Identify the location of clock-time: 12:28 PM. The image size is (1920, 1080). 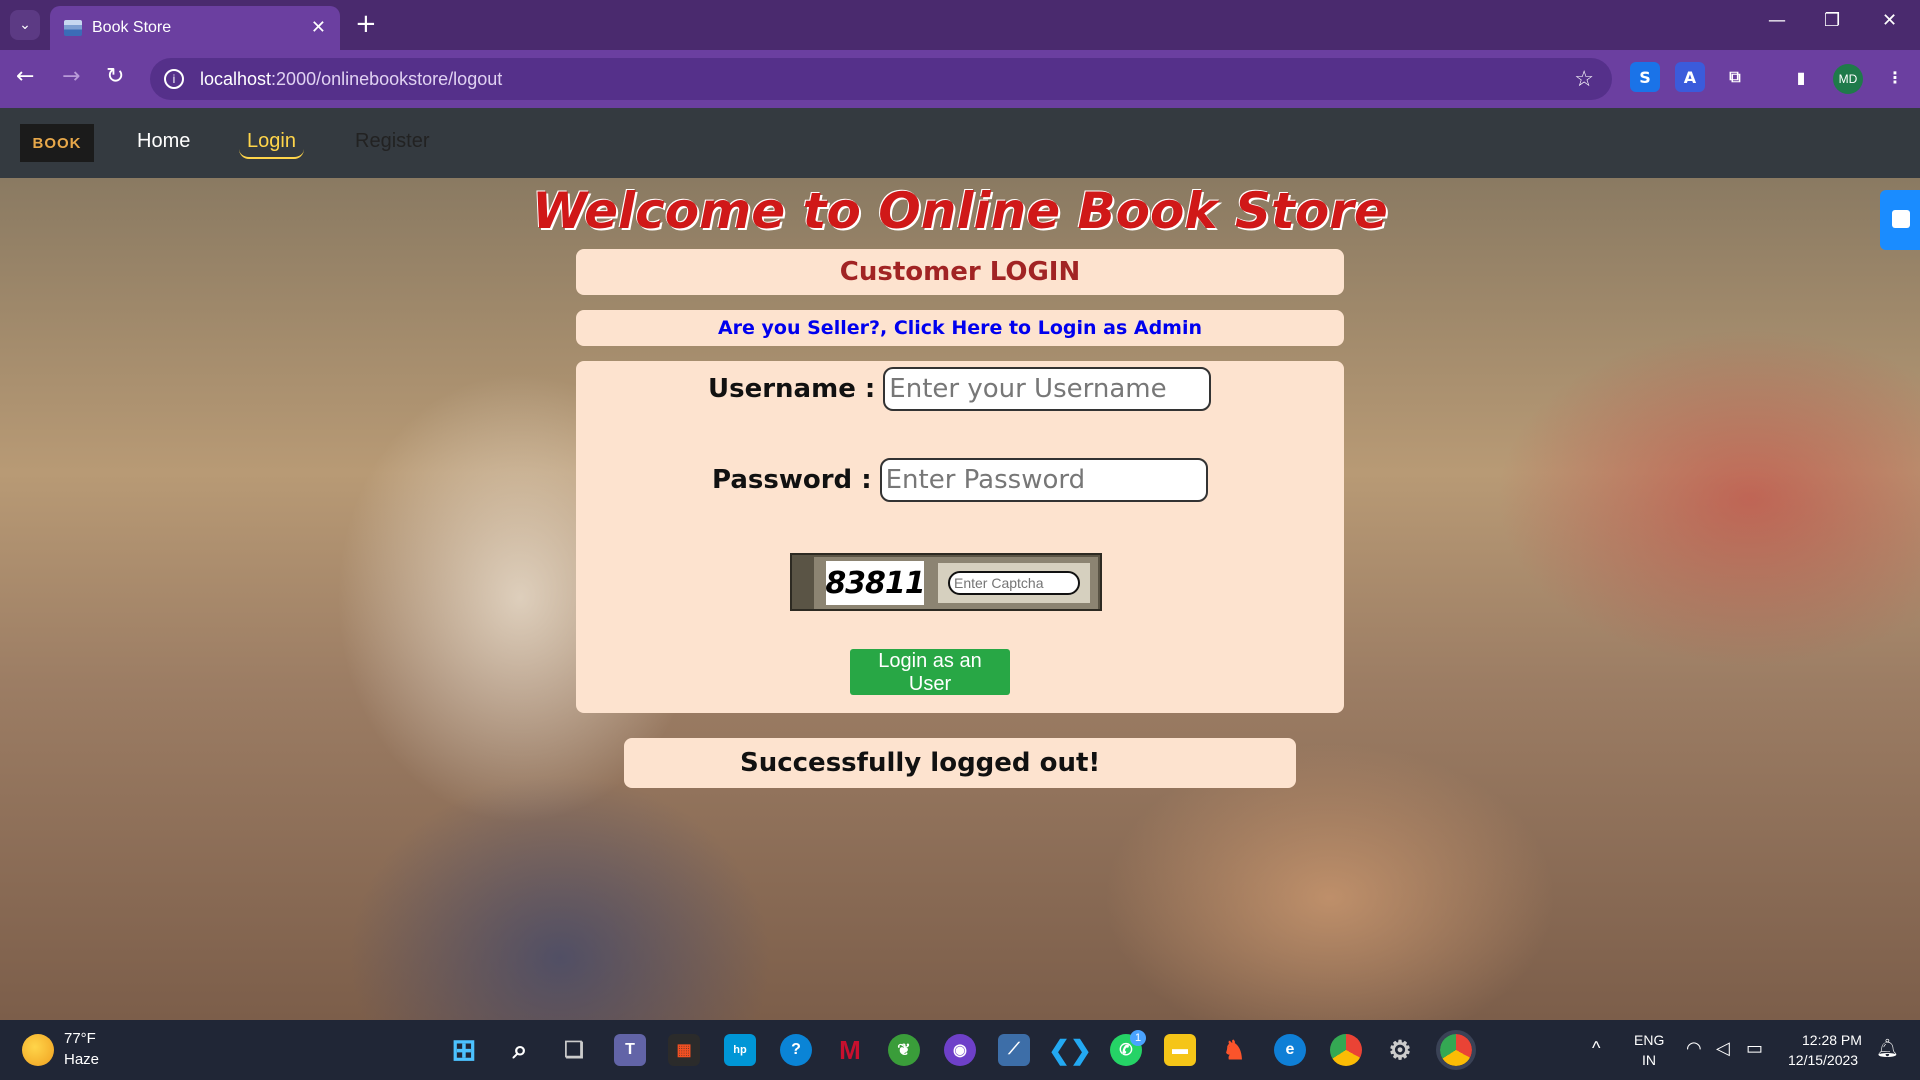
(1832, 1040).